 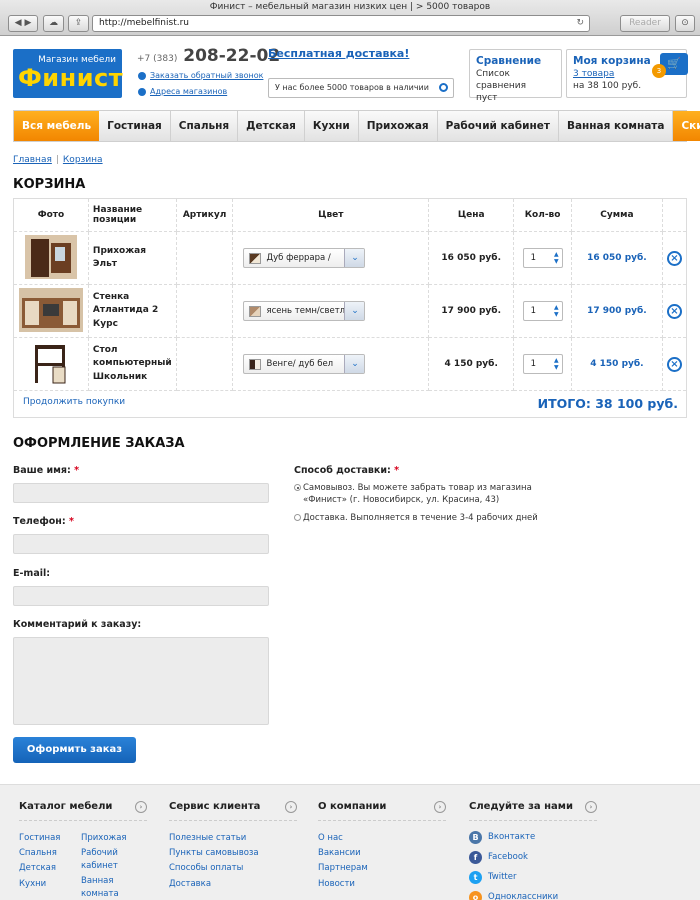 I want to click on color-value: Дуб феррара /, so click(x=298, y=258).